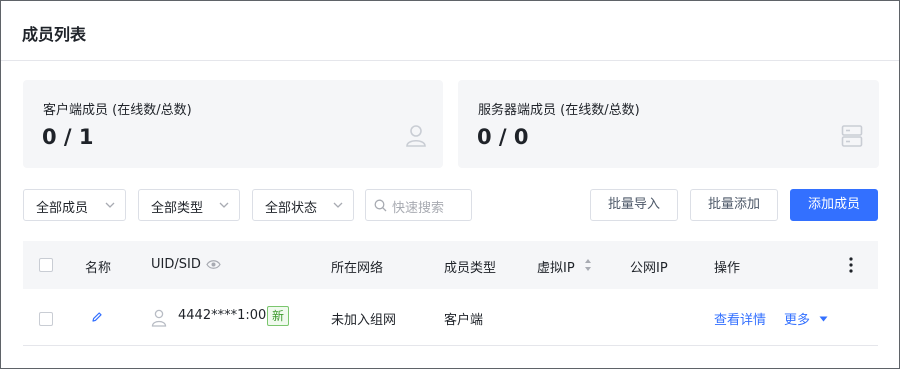  Describe the element at coordinates (418, 208) in the screenshot. I see `search-placeholder: 快速搜索` at that location.